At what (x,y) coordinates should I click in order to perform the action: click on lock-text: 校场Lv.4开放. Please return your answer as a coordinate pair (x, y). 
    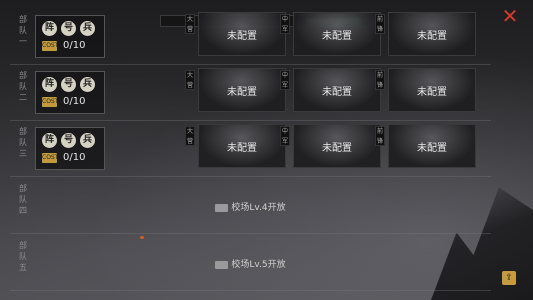
    Looking at the image, I should click on (258, 208).